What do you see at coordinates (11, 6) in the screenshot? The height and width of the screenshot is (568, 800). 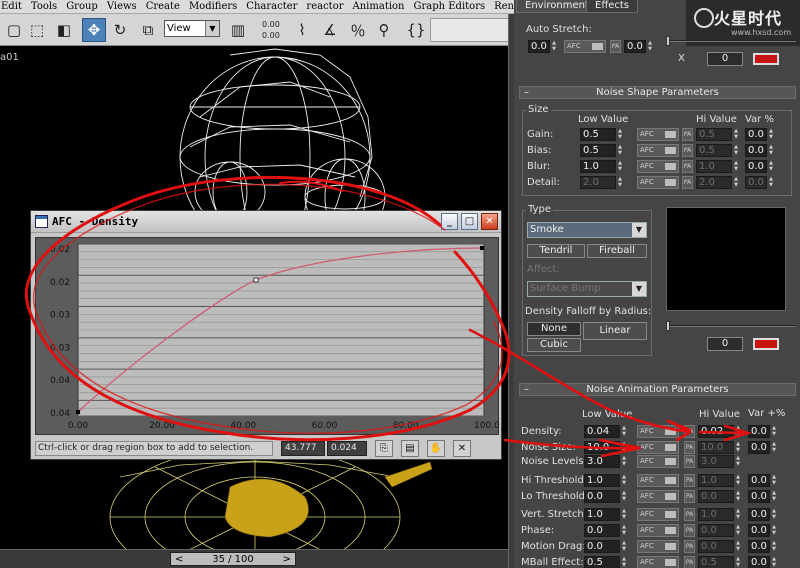 I see `menu-item-edit: Edit` at bounding box center [11, 6].